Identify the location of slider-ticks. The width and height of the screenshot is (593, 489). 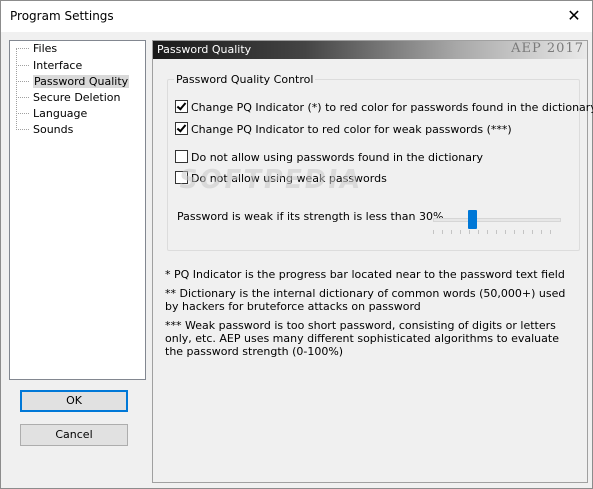
(496, 232).